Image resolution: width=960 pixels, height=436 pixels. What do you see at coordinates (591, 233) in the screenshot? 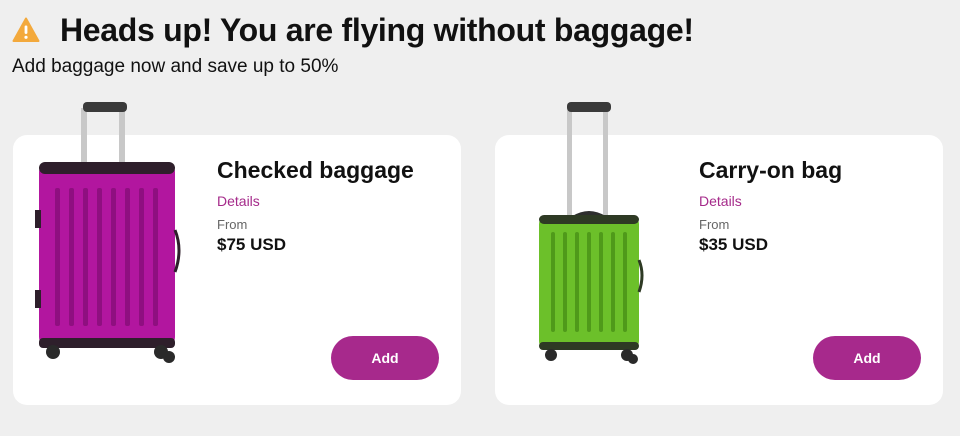
I see `carry-on-suitcase-image` at bounding box center [591, 233].